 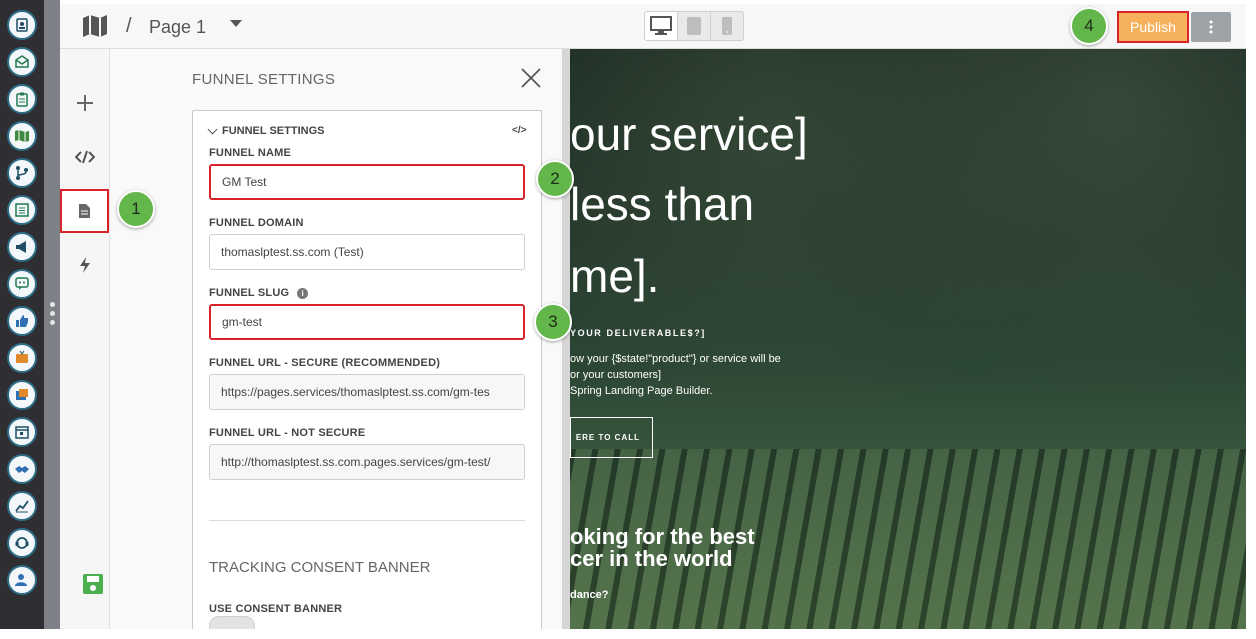 I want to click on collapse-toggle: FUNNEL SETTINGS, so click(x=266, y=130).